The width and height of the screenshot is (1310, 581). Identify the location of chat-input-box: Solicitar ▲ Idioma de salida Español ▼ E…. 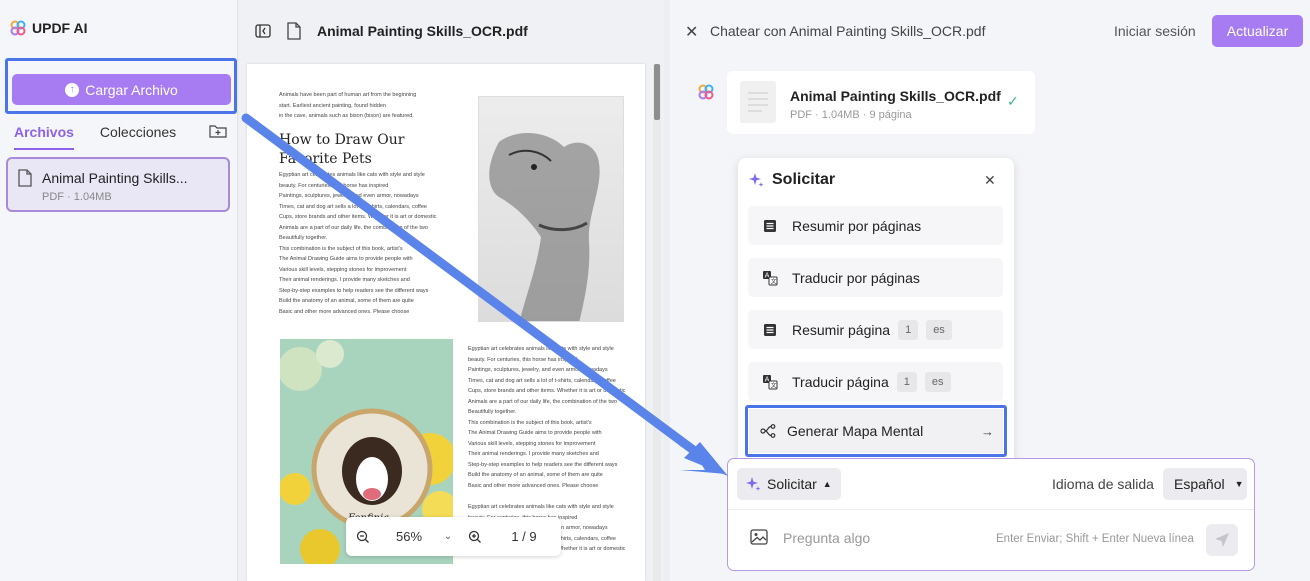
(991, 514).